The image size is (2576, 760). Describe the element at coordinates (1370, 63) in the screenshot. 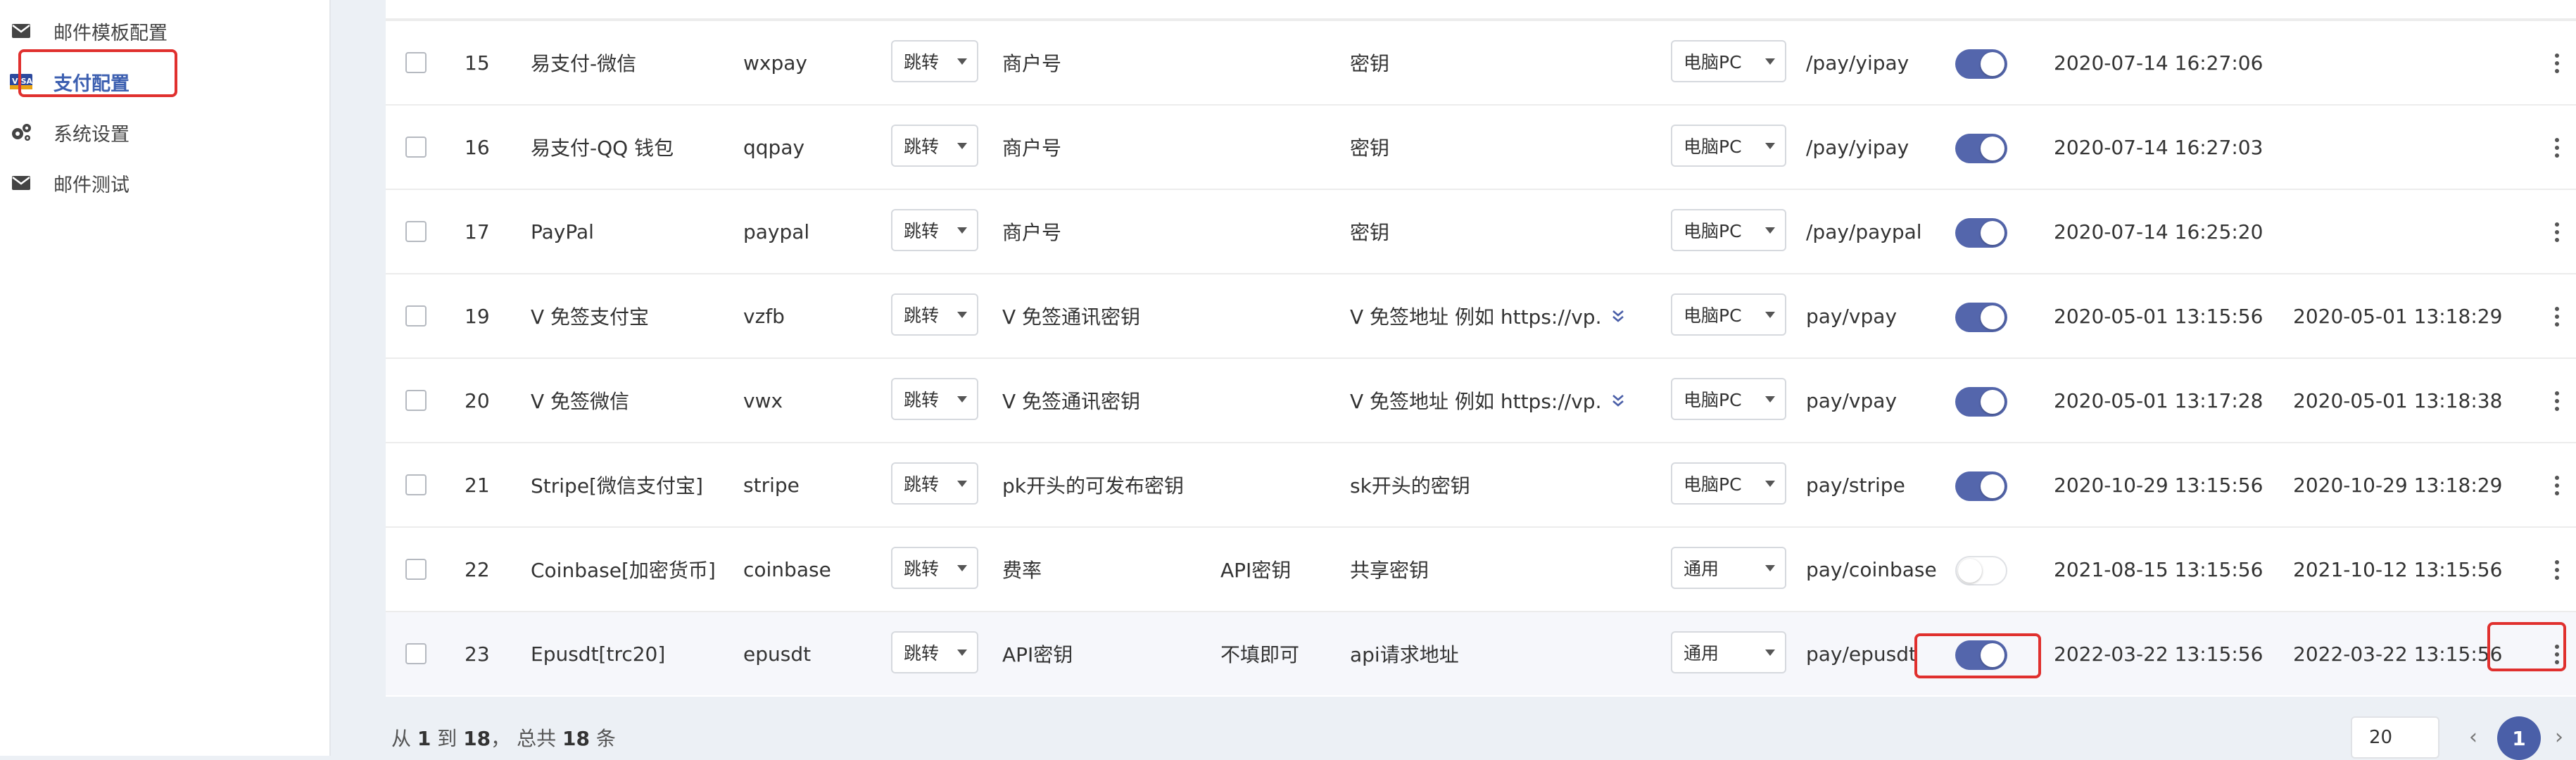

I see `row-secret-field: 密钥` at that location.